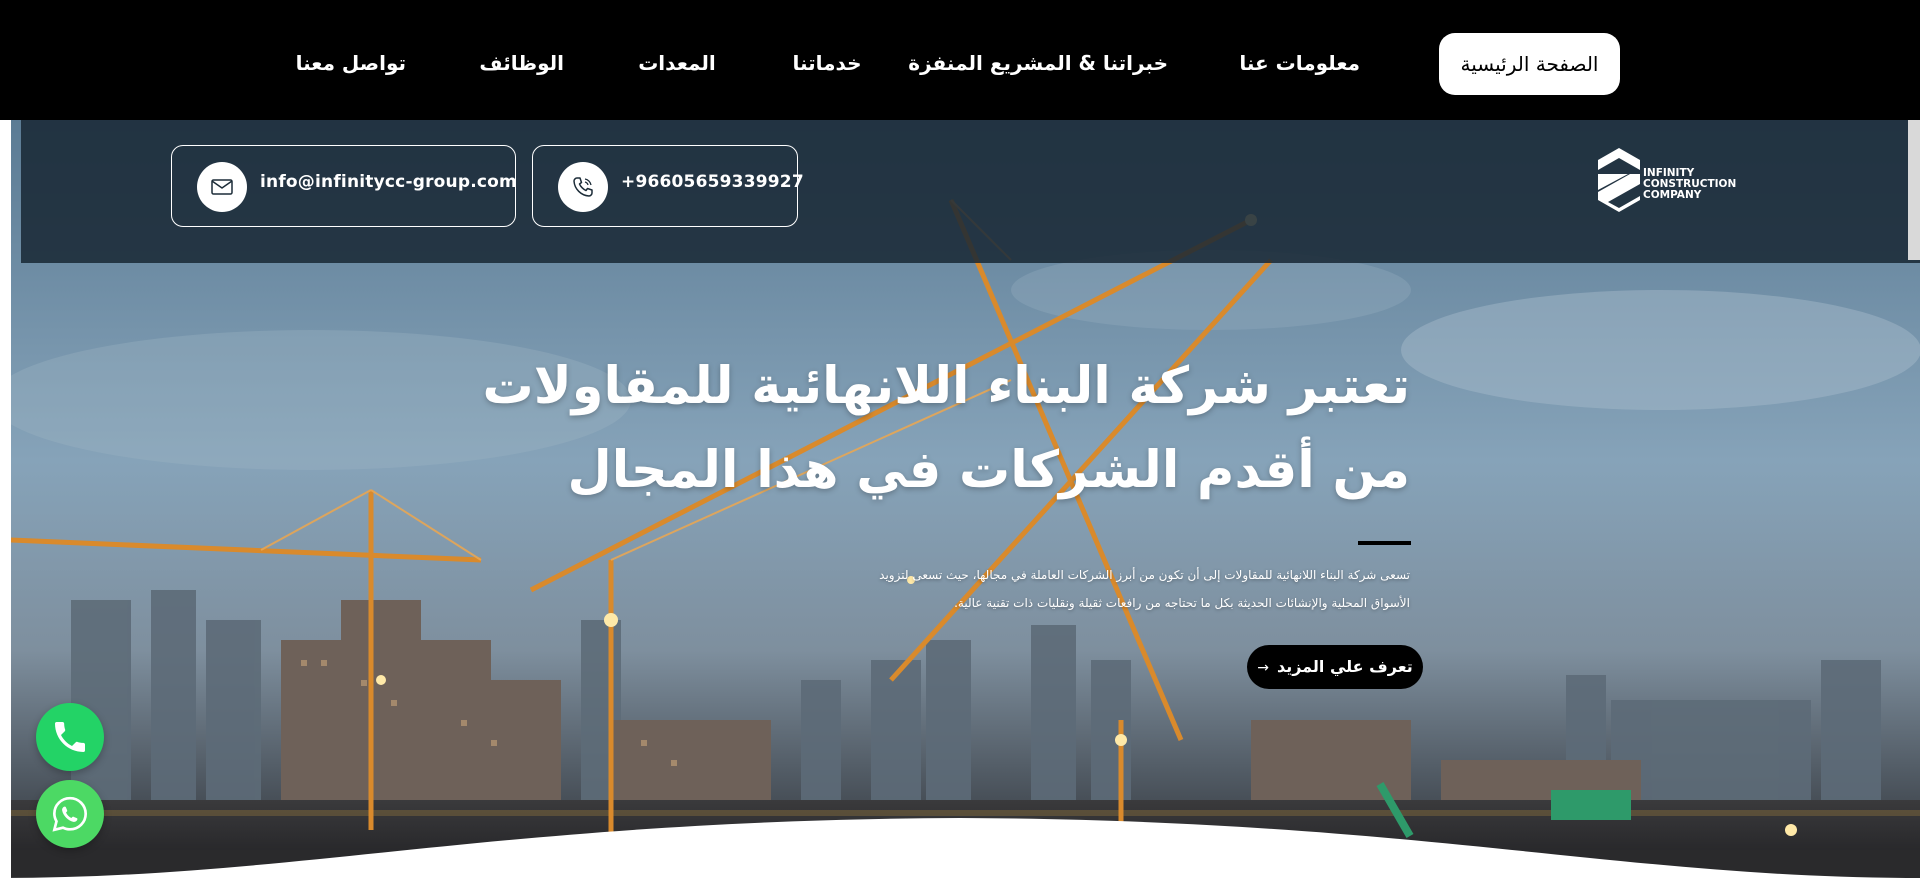 Image resolution: width=1920 pixels, height=878 pixels. I want to click on headline-divider, so click(1384, 543).